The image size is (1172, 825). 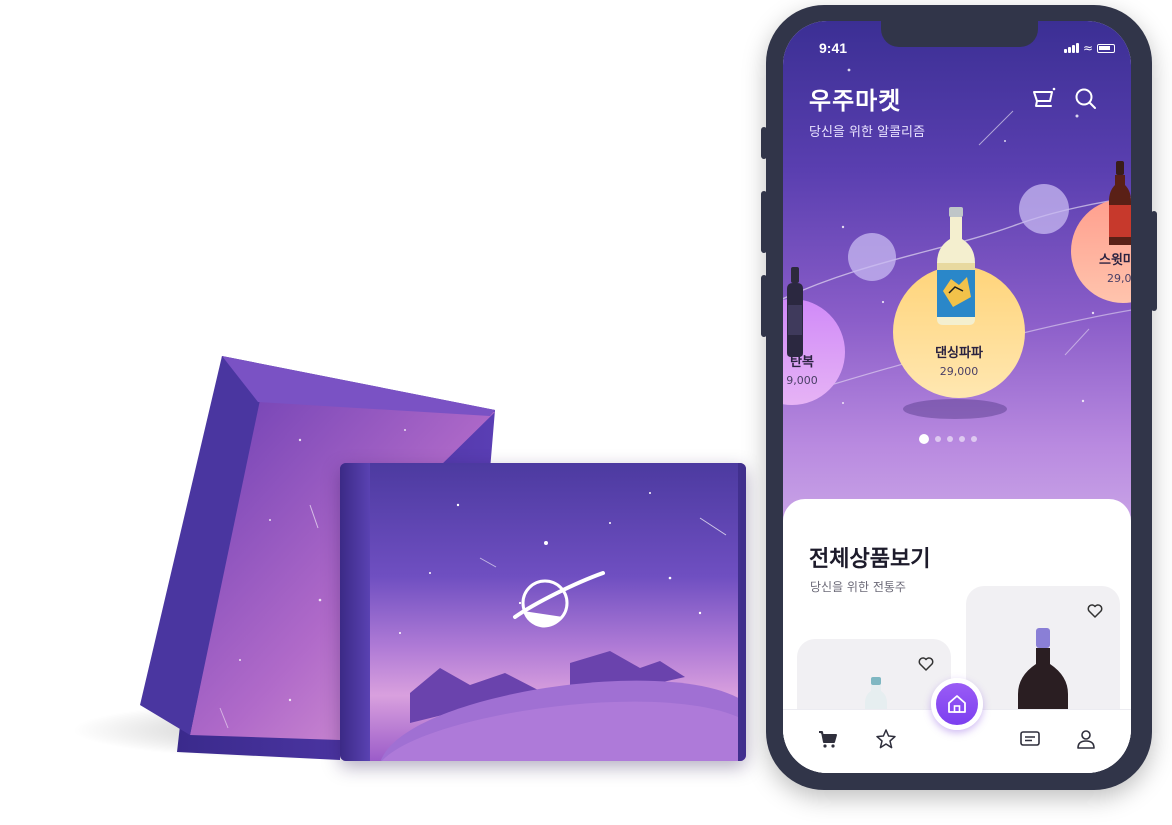 I want to click on phone-volume-up, so click(x=764, y=222).